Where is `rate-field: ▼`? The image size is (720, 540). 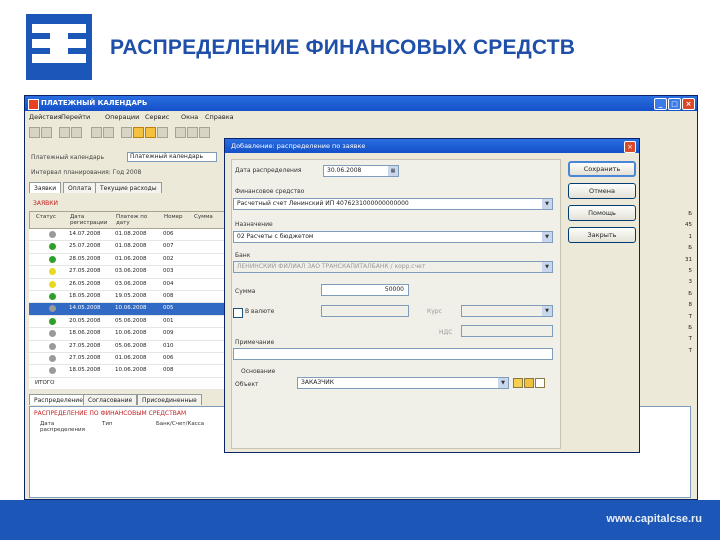
rate-field: ▼ is located at coordinates (507, 311).